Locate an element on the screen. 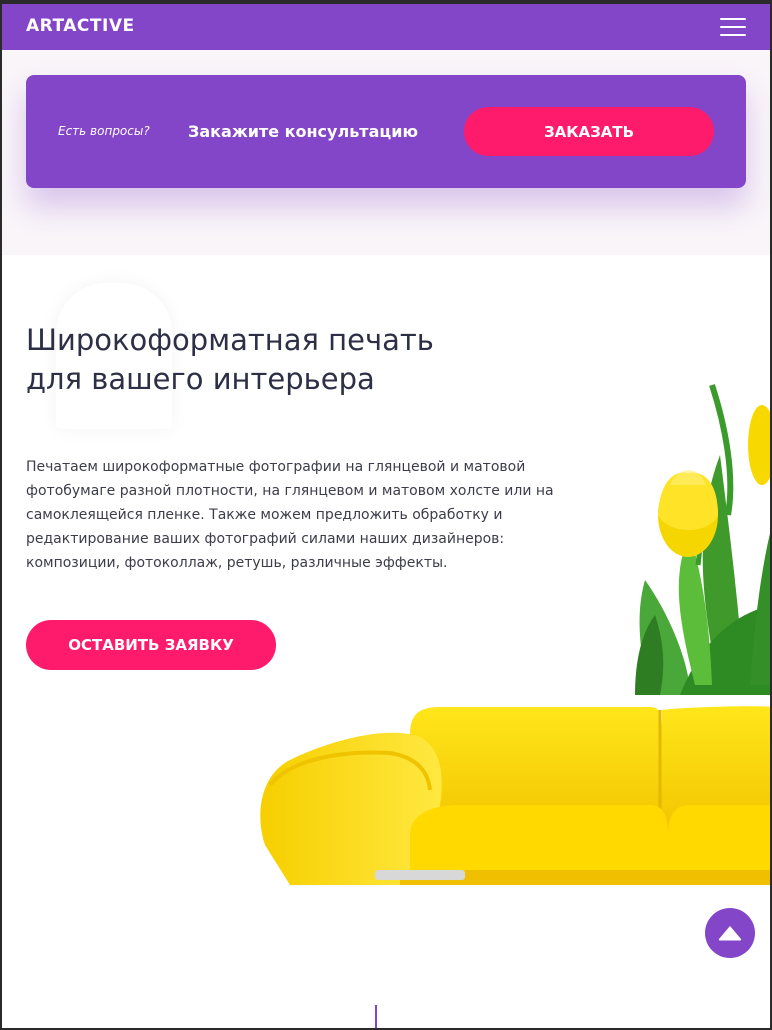  arrow-up-icon is located at coordinates (730, 933).